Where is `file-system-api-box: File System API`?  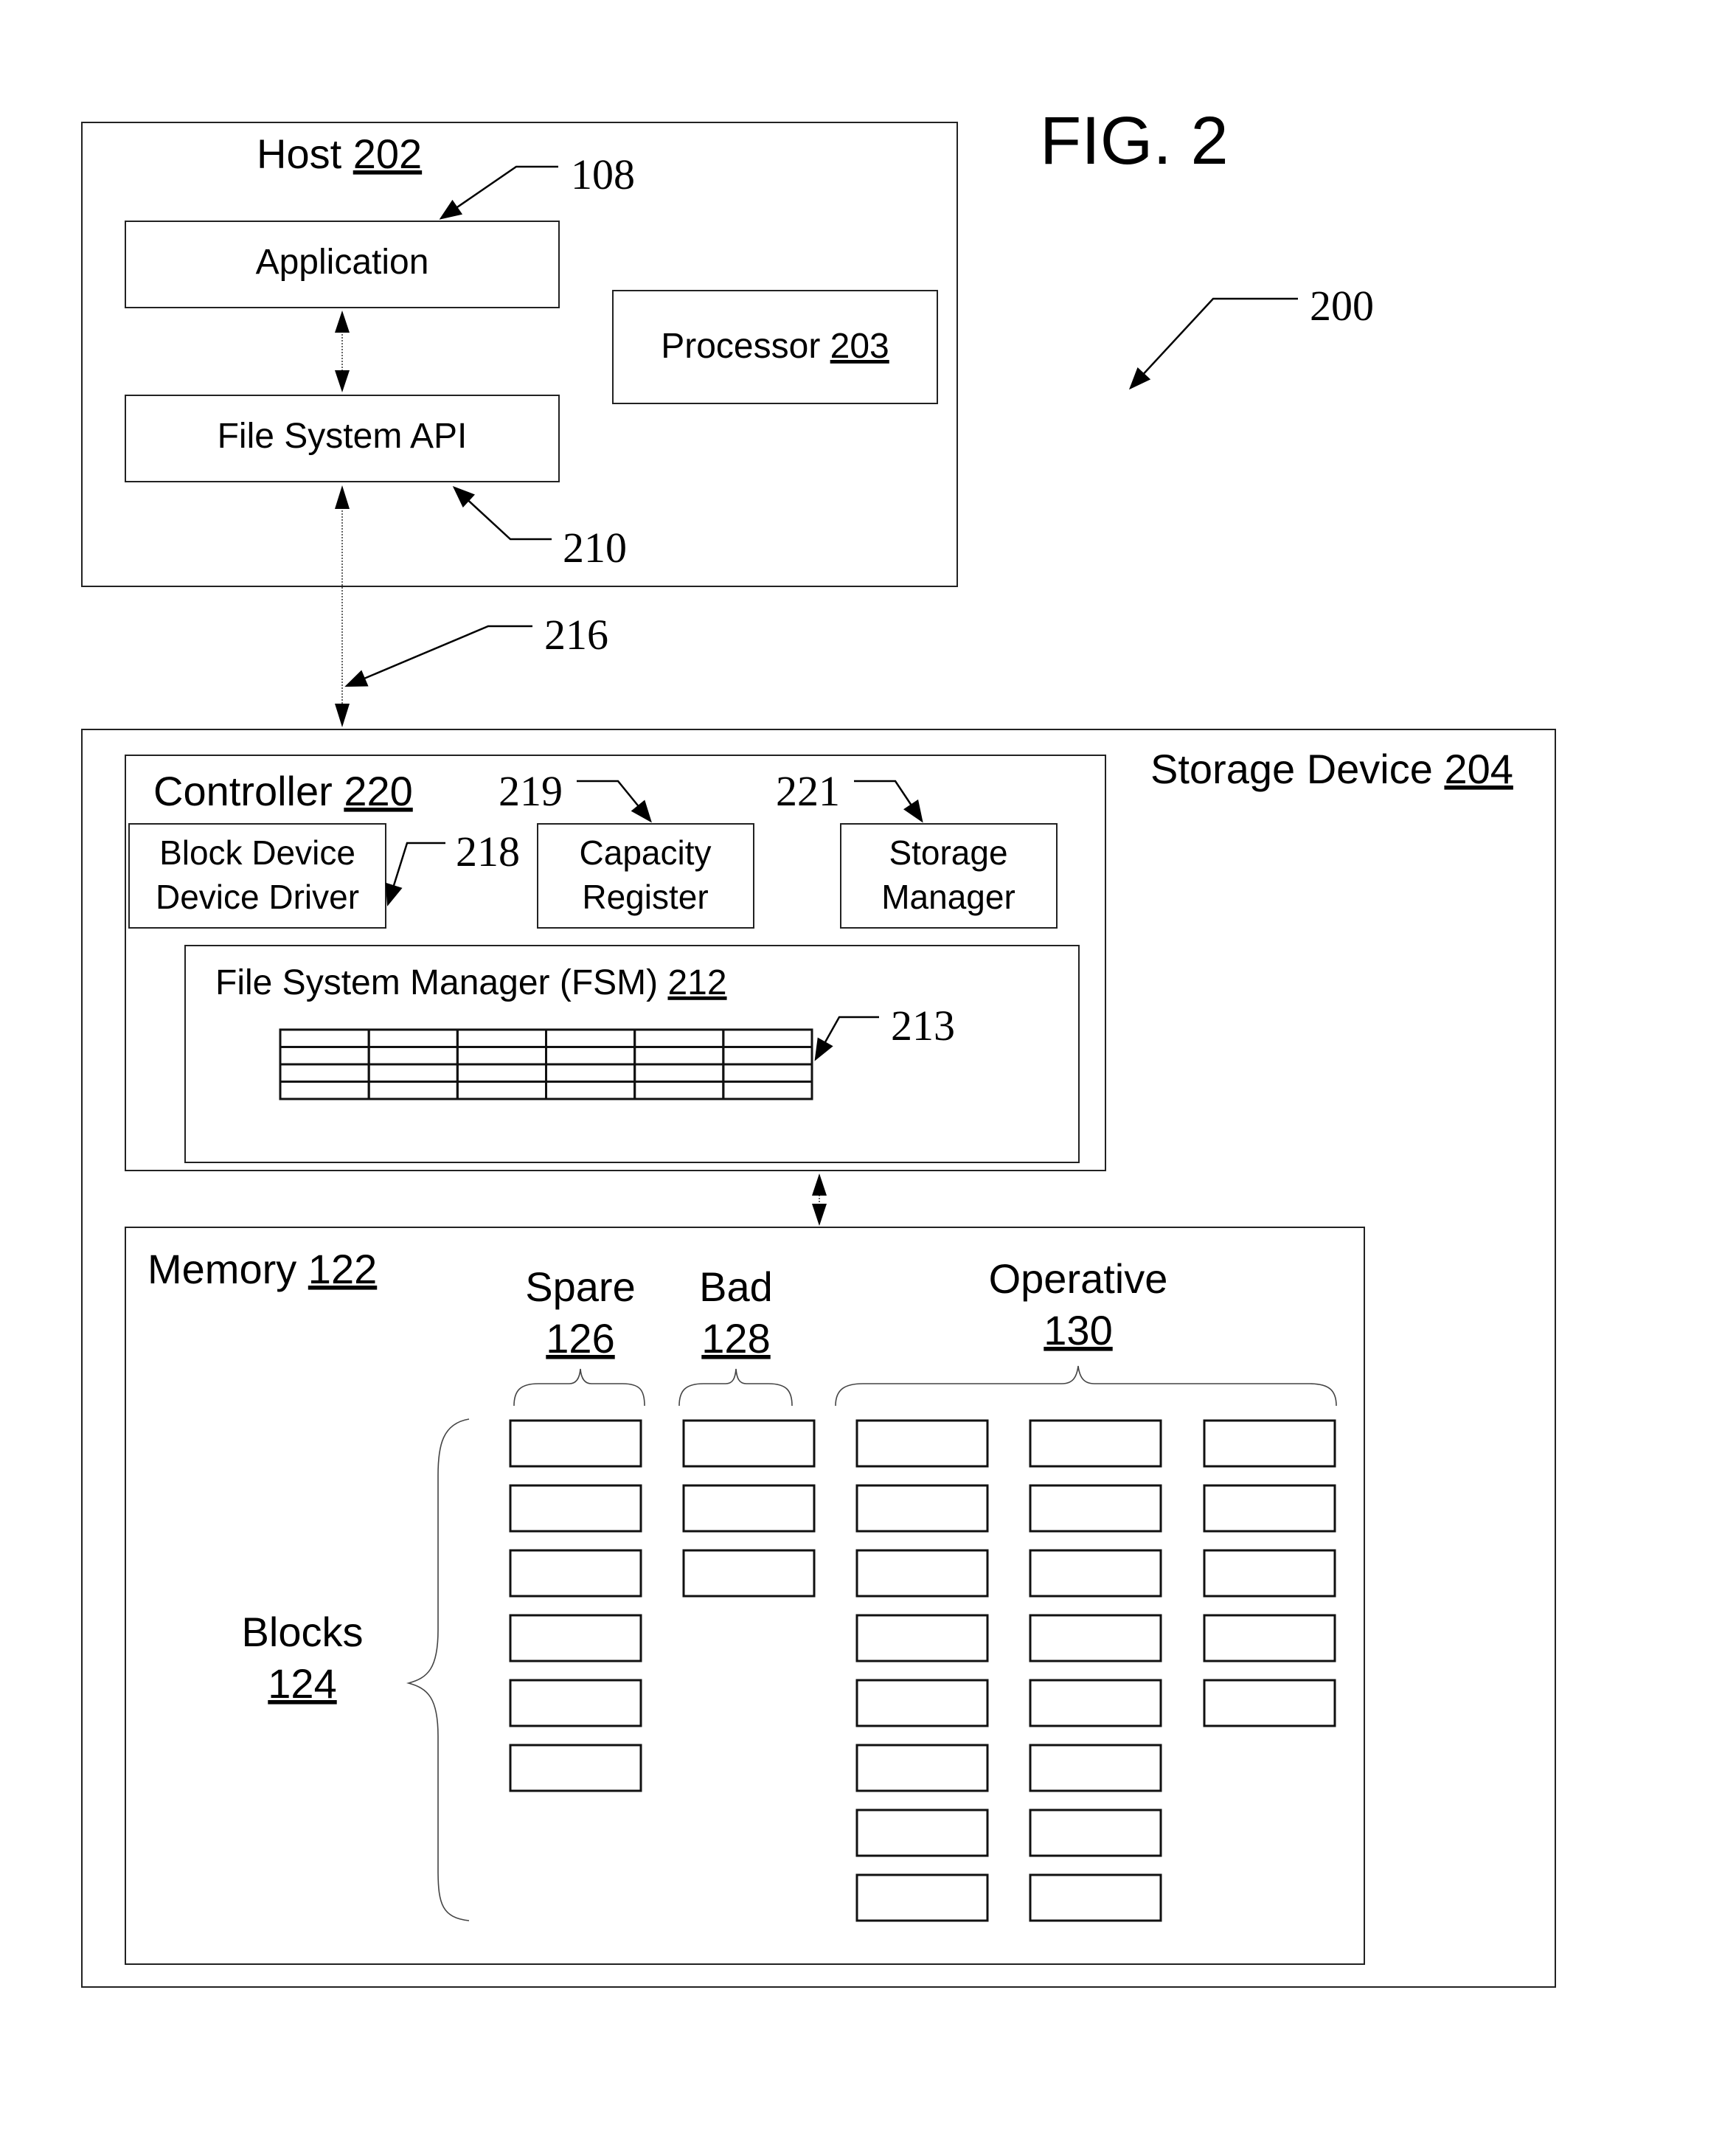 file-system-api-box: File System API is located at coordinates (343, 438).